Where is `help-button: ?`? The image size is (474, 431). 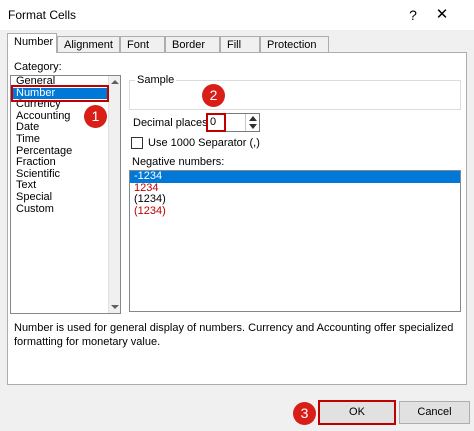
help-button: ? is located at coordinates (413, 15).